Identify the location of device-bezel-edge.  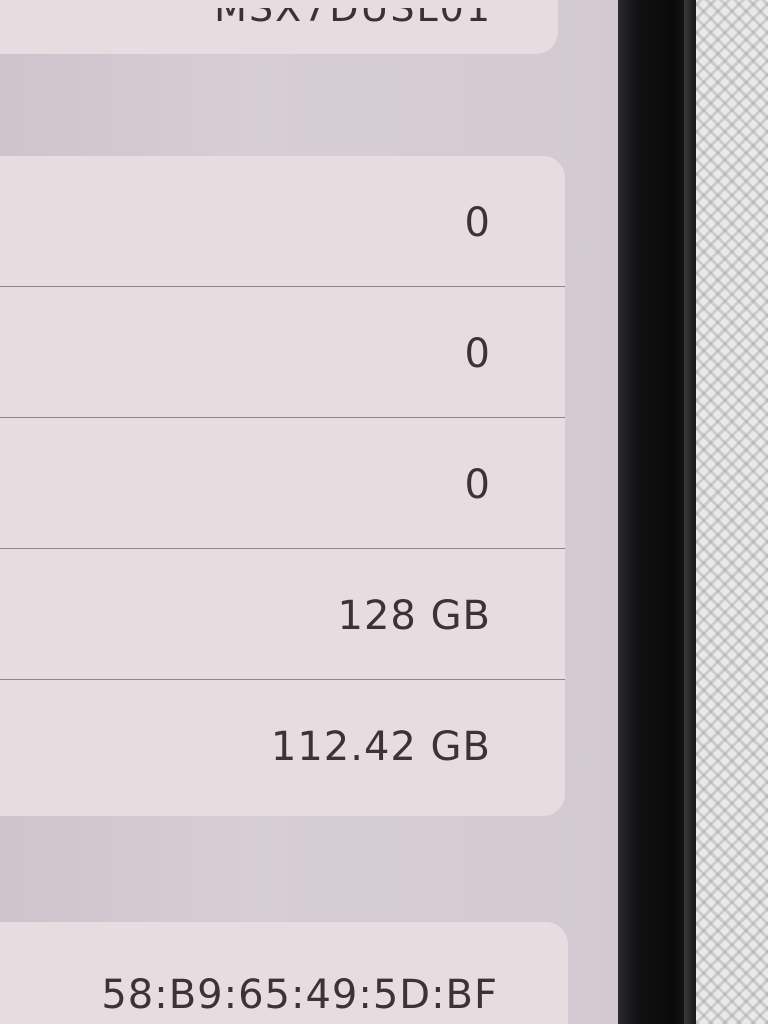
(689, 512).